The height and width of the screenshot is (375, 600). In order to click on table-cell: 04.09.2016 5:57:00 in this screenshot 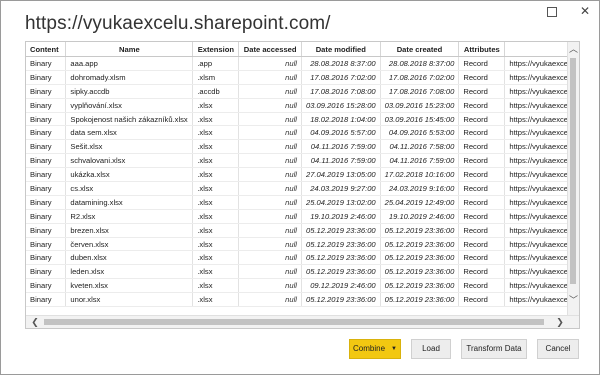, I will do `click(341, 133)`.